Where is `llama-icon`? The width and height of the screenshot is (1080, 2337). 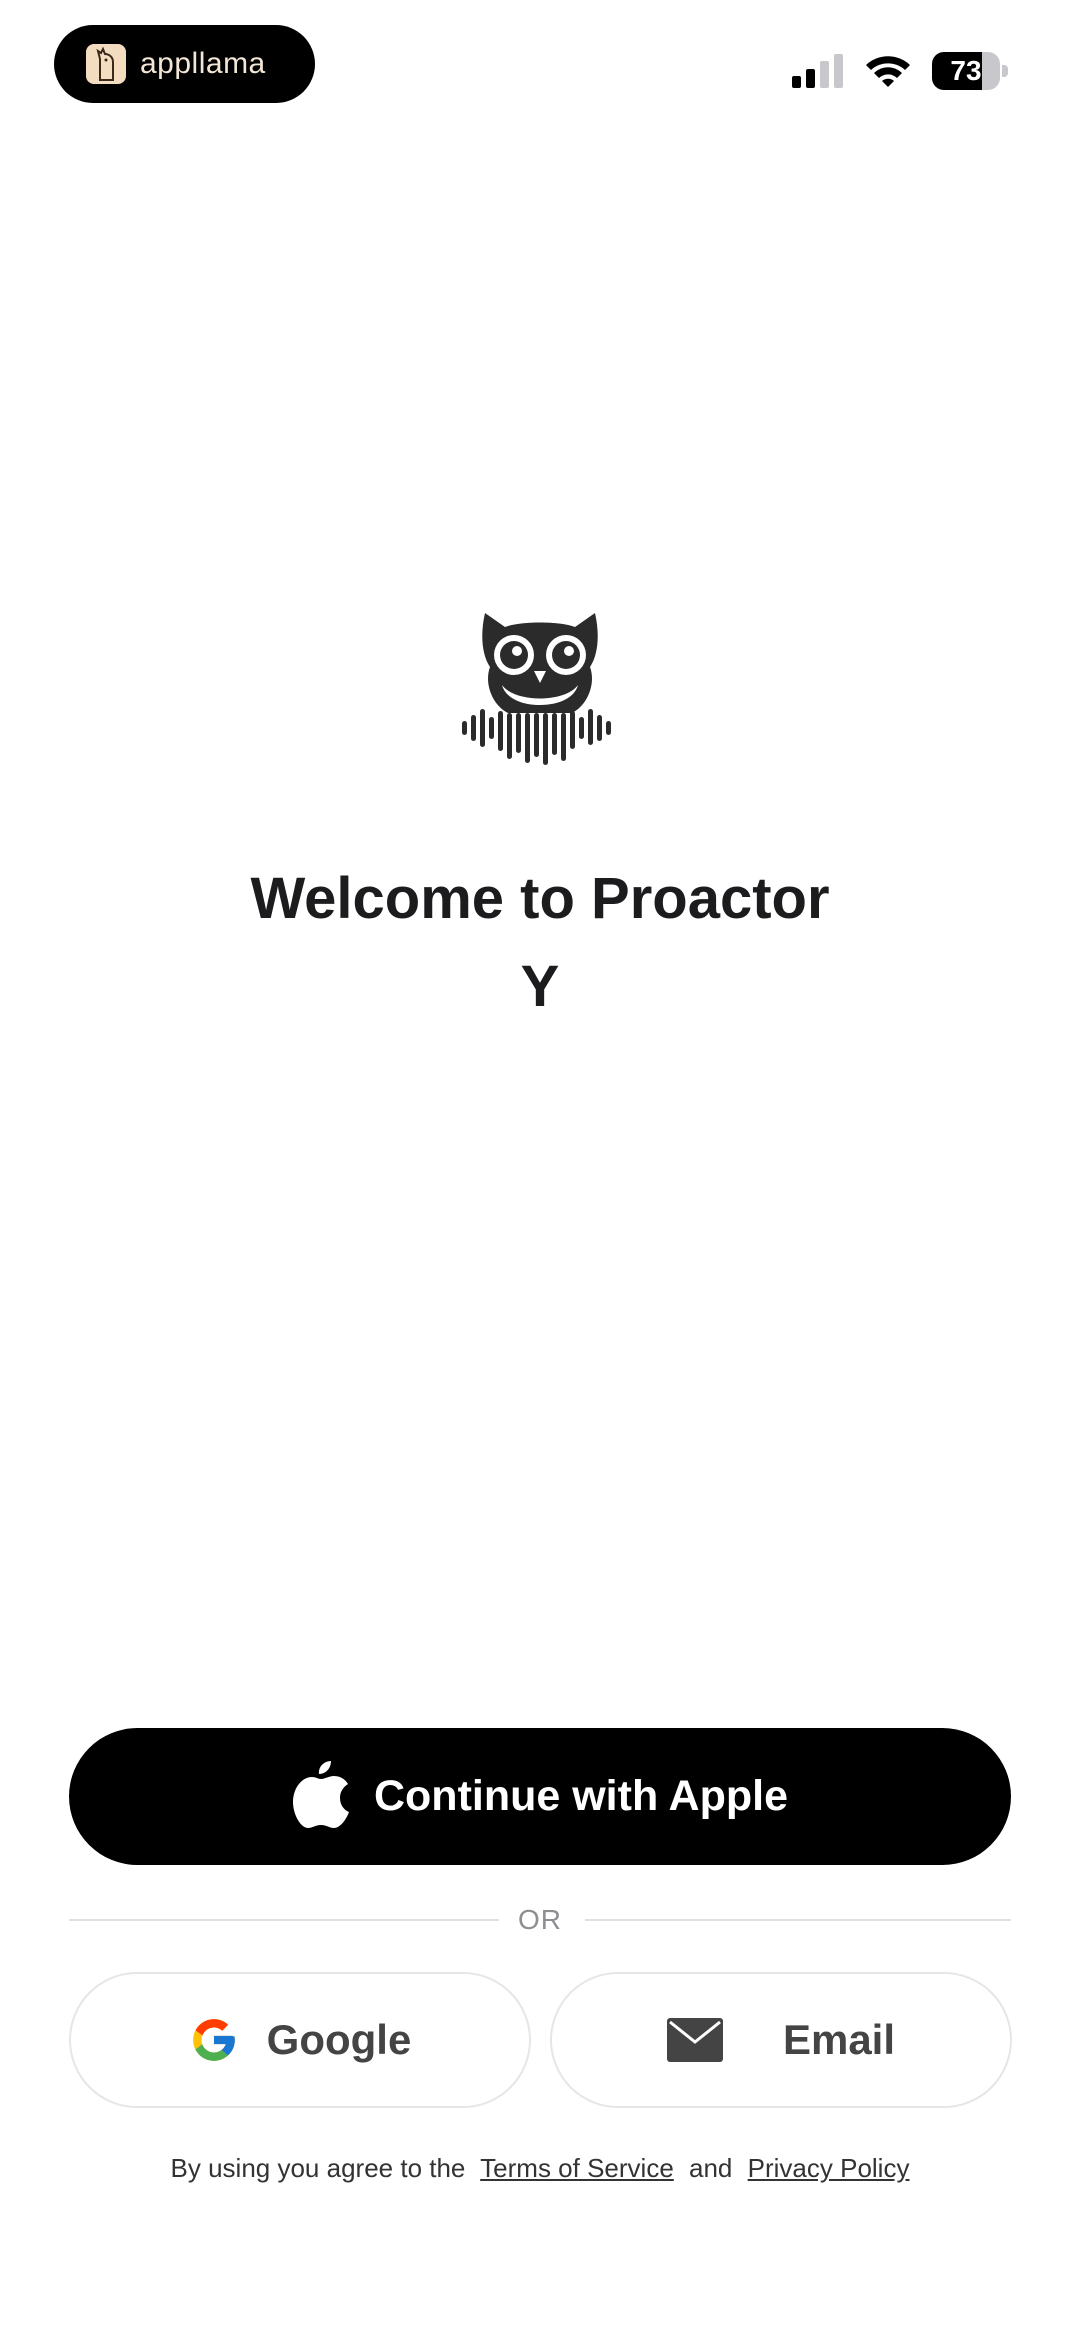
llama-icon is located at coordinates (106, 64).